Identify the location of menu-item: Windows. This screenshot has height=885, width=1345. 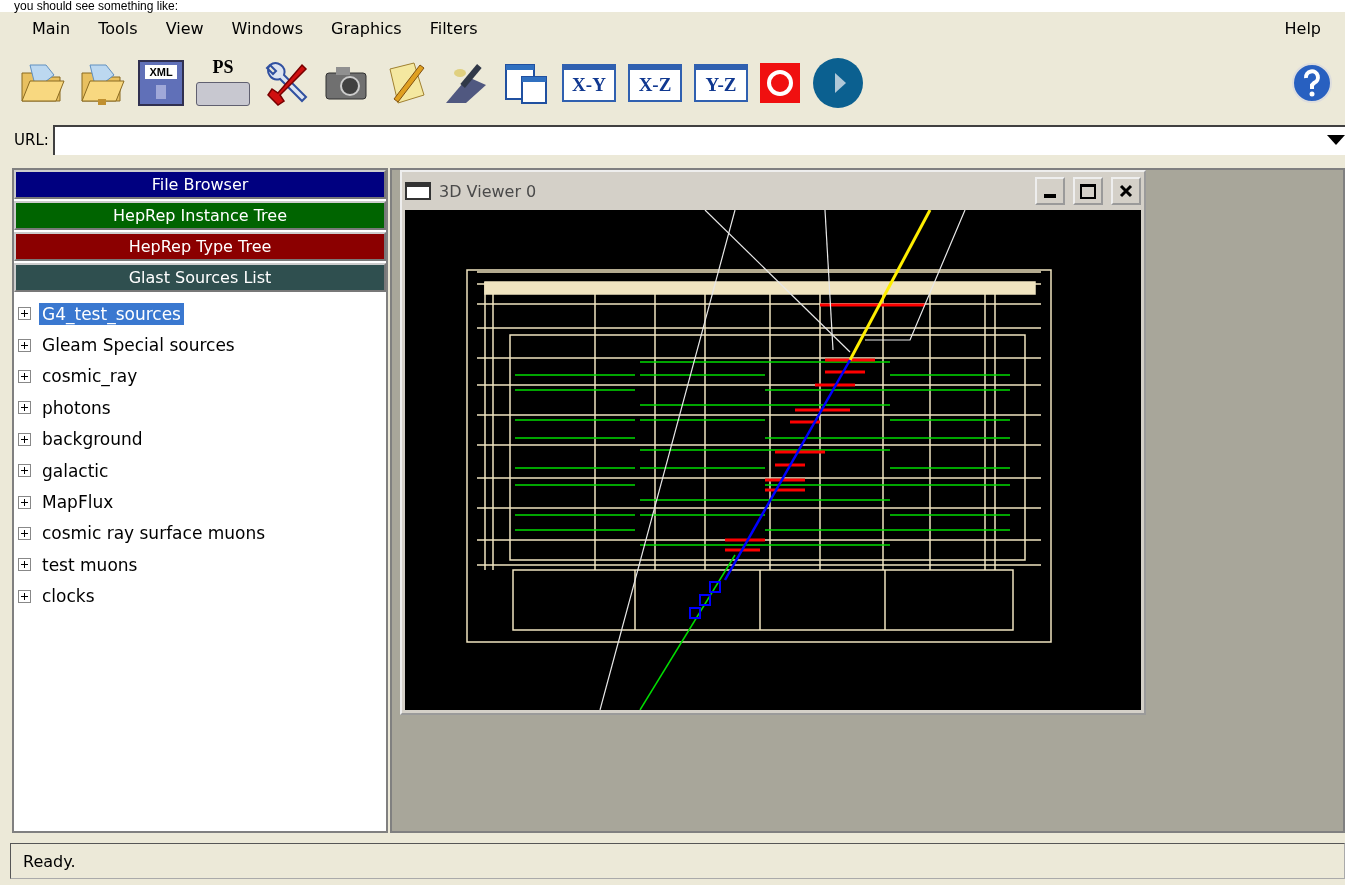
(267, 28).